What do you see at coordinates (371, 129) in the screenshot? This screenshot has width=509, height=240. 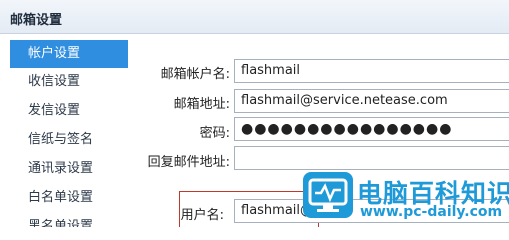 I see `password-input: ●●●●●●●●●●●●●●●●` at bounding box center [371, 129].